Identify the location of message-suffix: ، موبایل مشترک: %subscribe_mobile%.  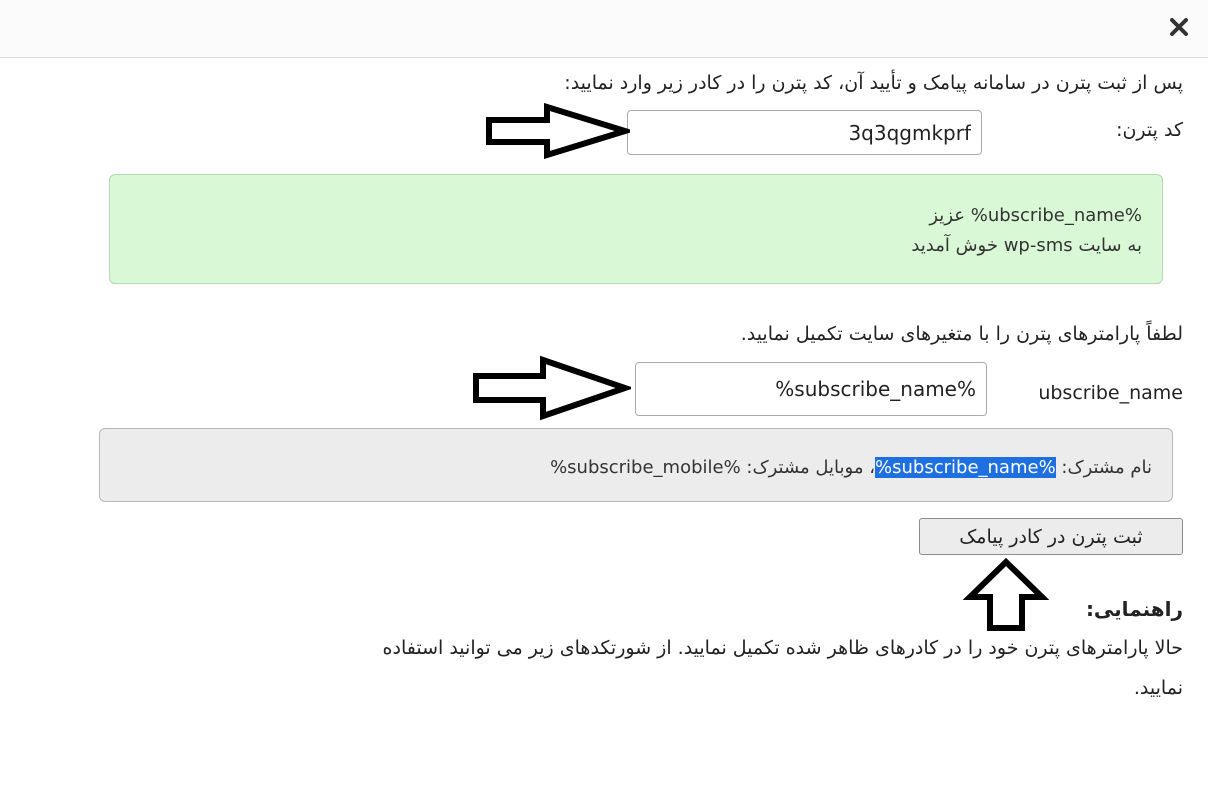
(713, 467).